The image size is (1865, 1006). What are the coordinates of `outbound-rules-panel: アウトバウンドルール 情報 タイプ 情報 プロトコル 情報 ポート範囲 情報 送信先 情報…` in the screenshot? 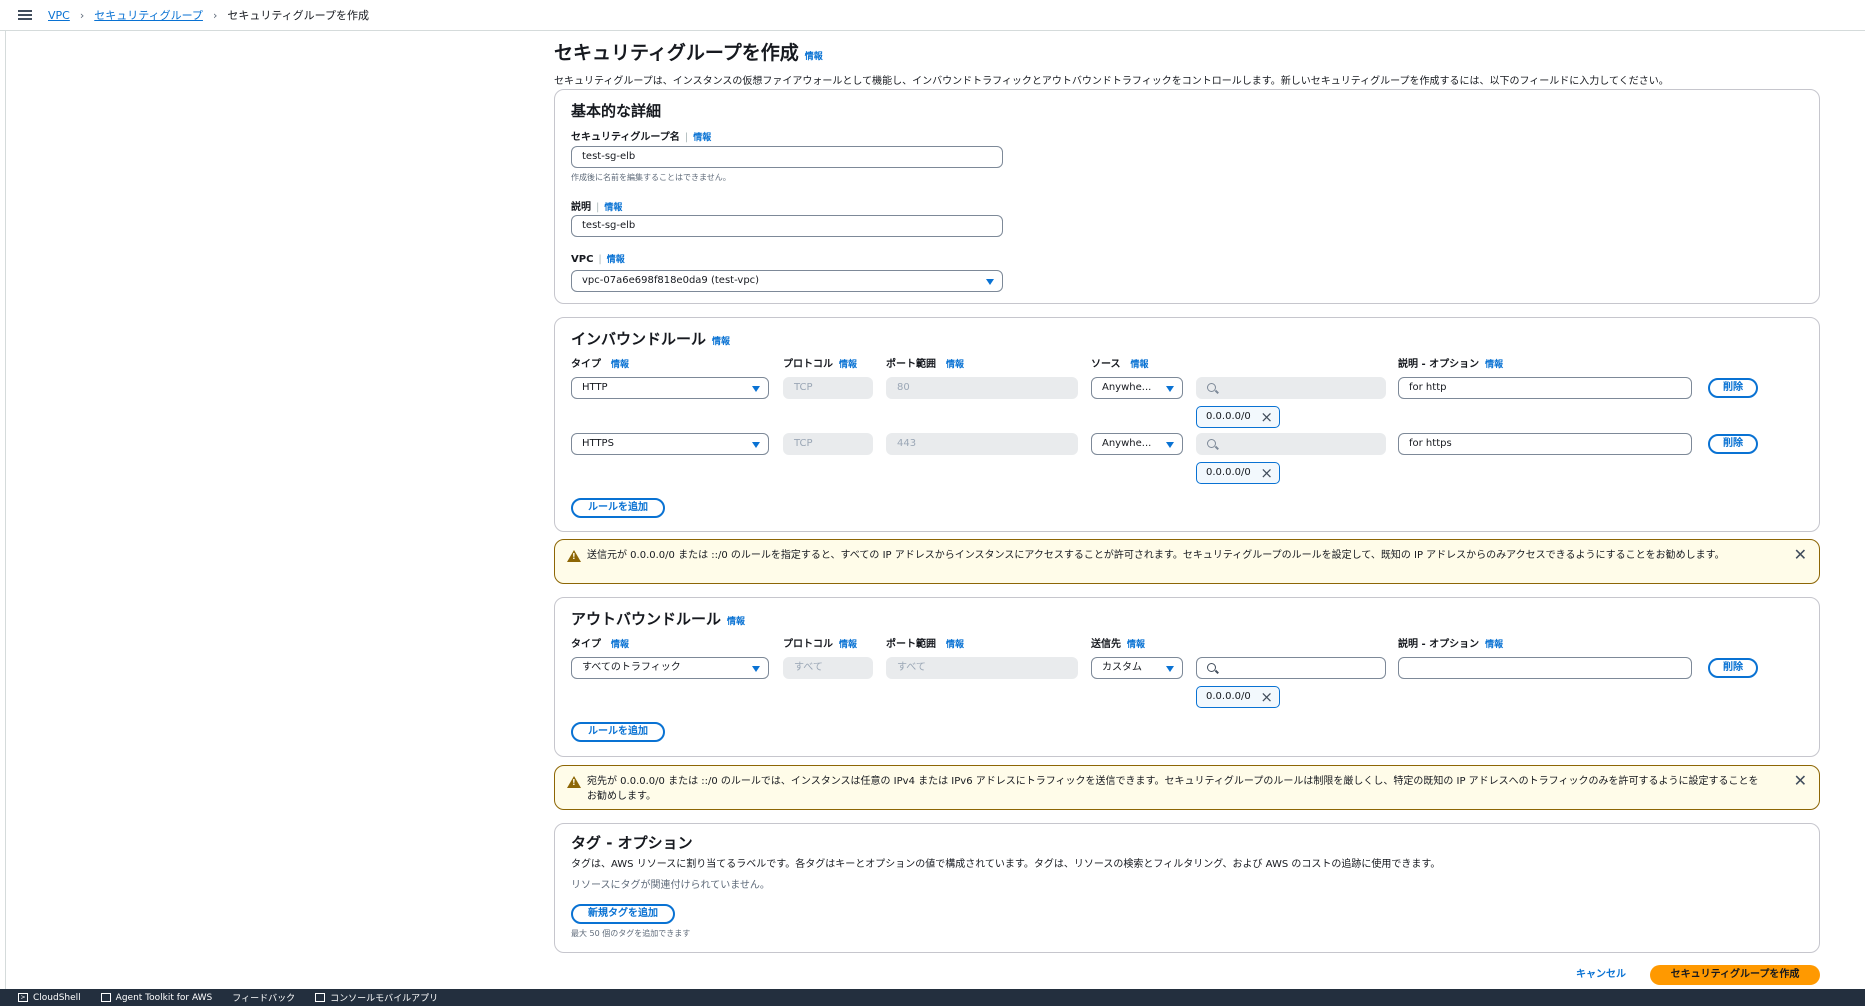 It's located at (1187, 677).